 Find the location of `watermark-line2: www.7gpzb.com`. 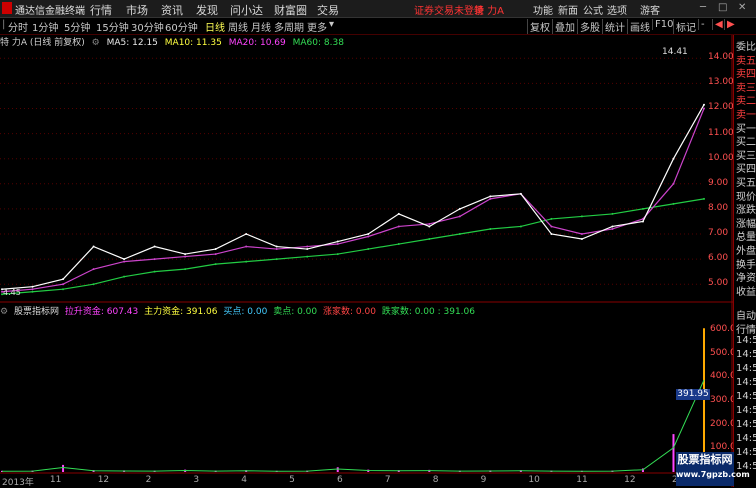

watermark-line2: www.7gpzb.com is located at coordinates (713, 474).